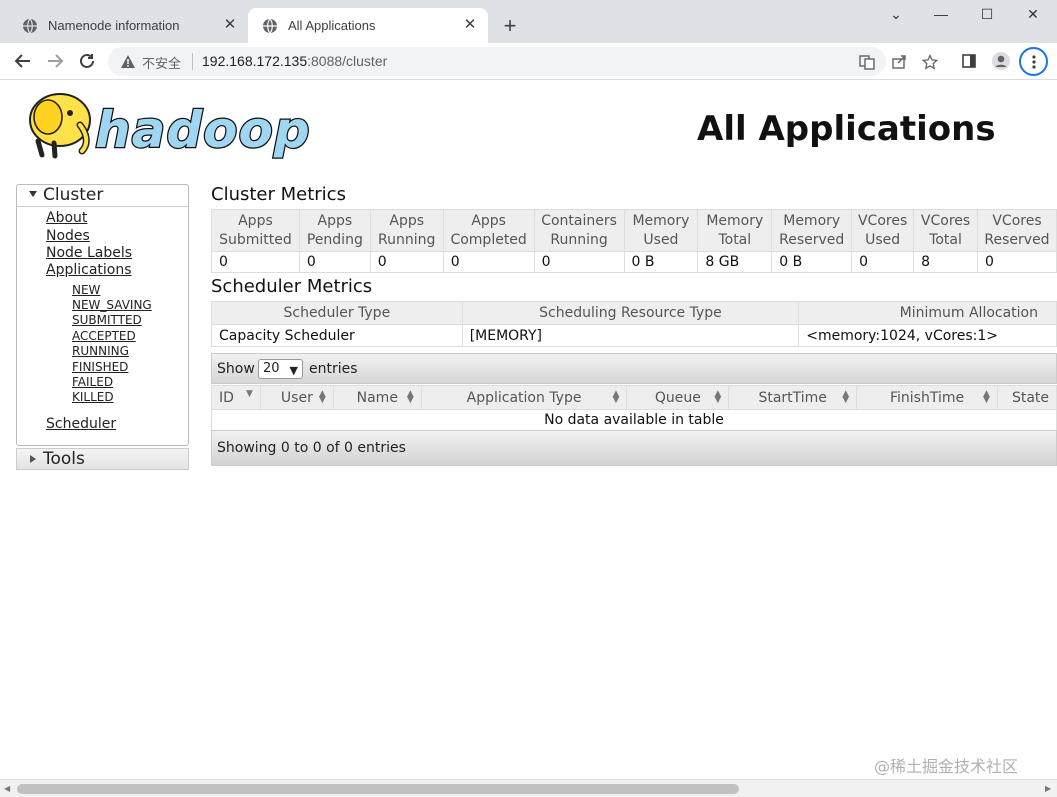 This screenshot has width=1057, height=797. Describe the element at coordinates (104, 336) in the screenshot. I see `nav-sub-accepted: ACCEPTED` at that location.